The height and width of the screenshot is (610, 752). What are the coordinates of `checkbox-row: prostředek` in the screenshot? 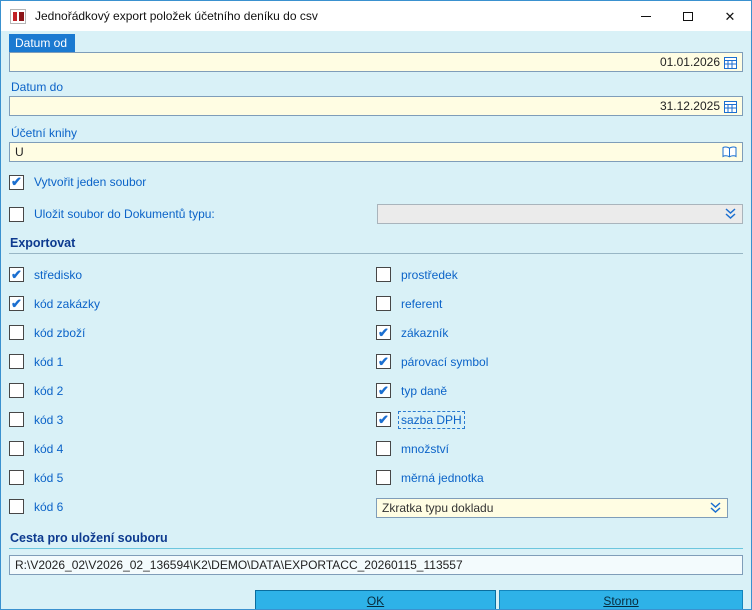 It's located at (559, 274).